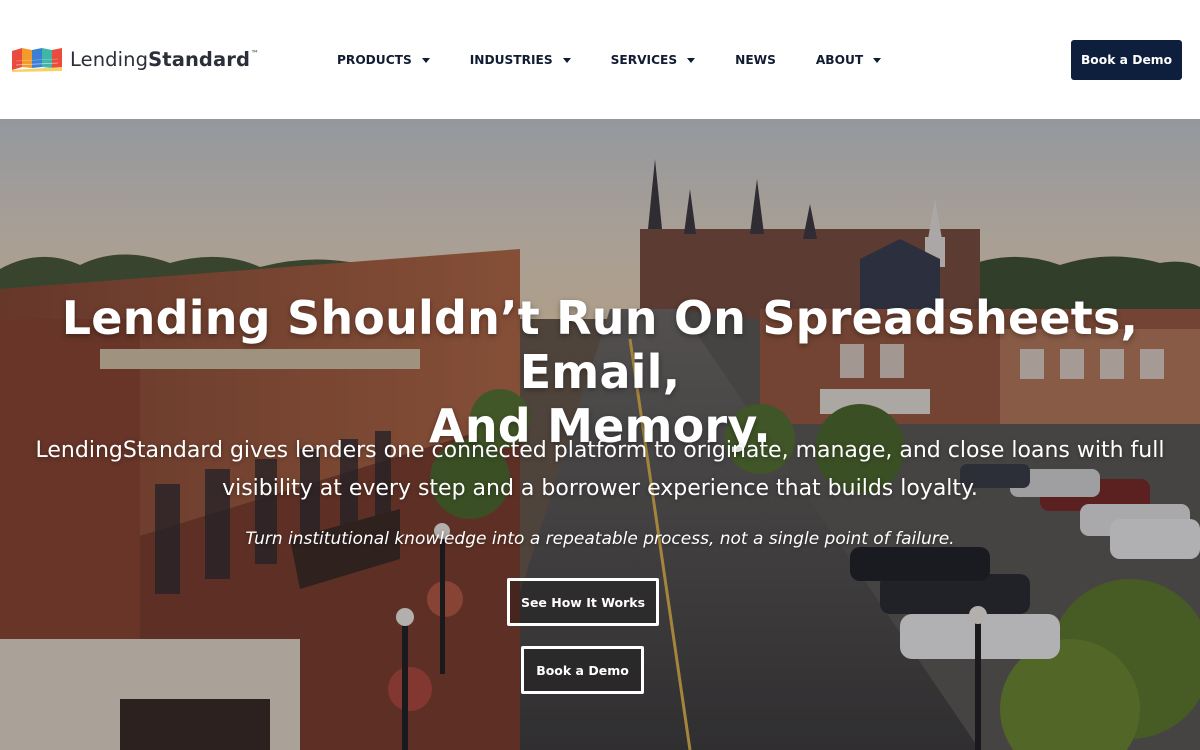 This screenshot has width=1200, height=750. I want to click on see-how-it-works-button: See How It Works, so click(583, 602).